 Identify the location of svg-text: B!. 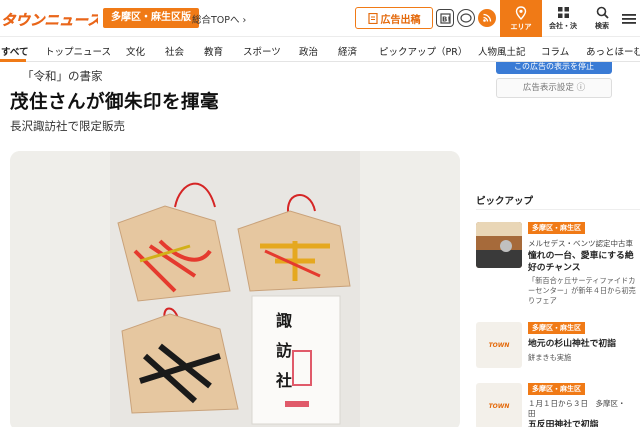
(446, 19).